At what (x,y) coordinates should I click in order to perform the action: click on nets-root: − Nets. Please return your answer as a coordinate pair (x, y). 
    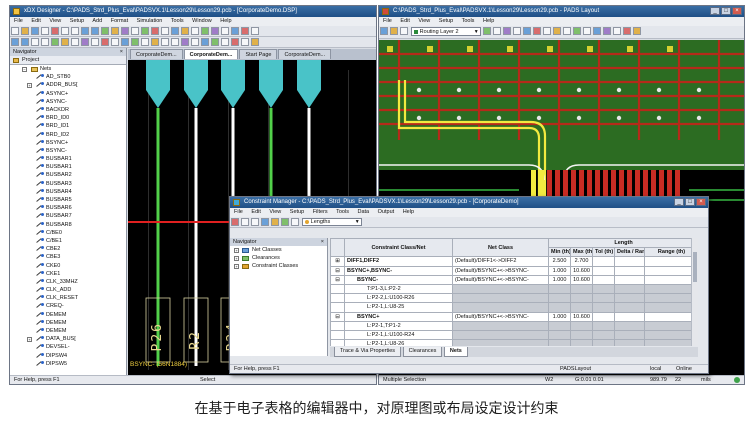
    Looking at the image, I should click on (68, 69).